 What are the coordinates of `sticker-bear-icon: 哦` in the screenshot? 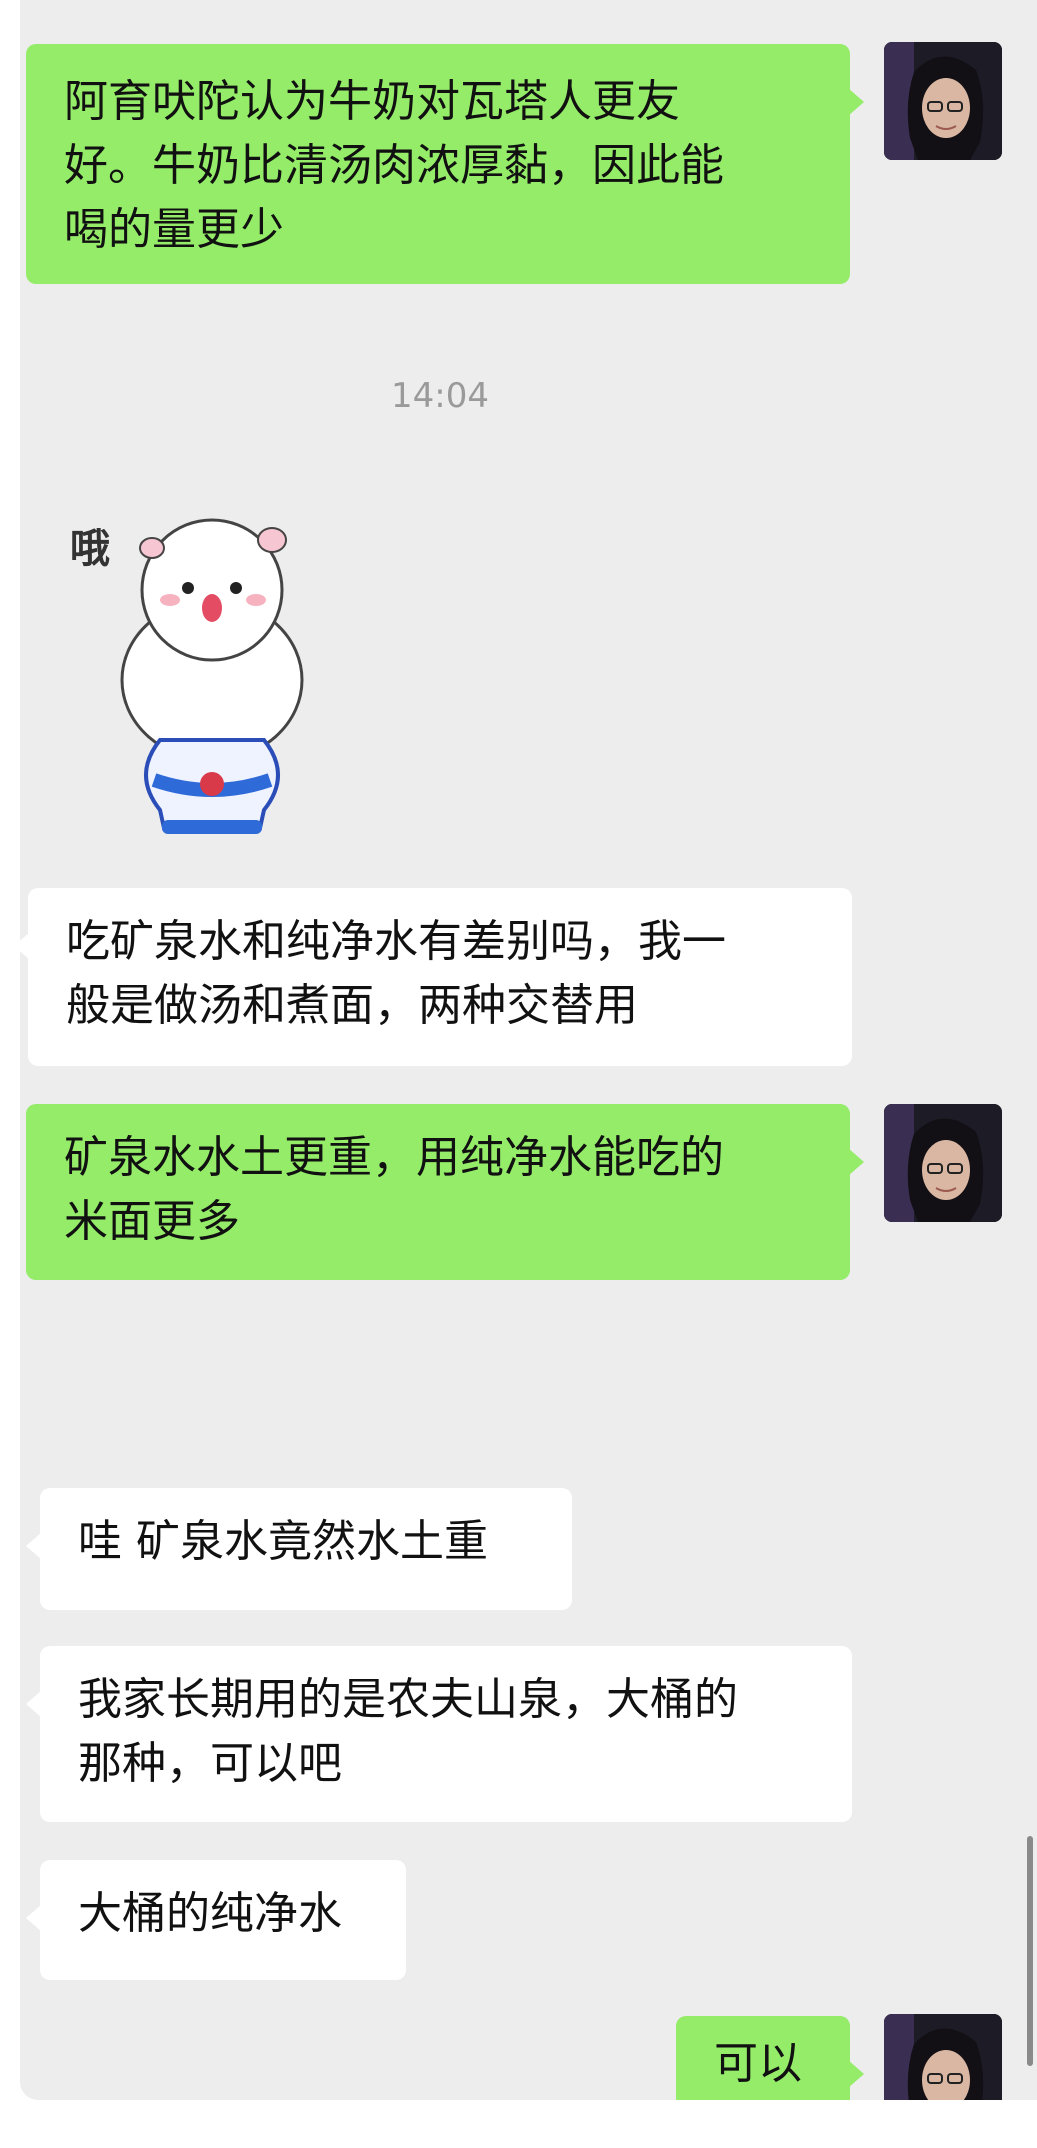 It's located at (212, 670).